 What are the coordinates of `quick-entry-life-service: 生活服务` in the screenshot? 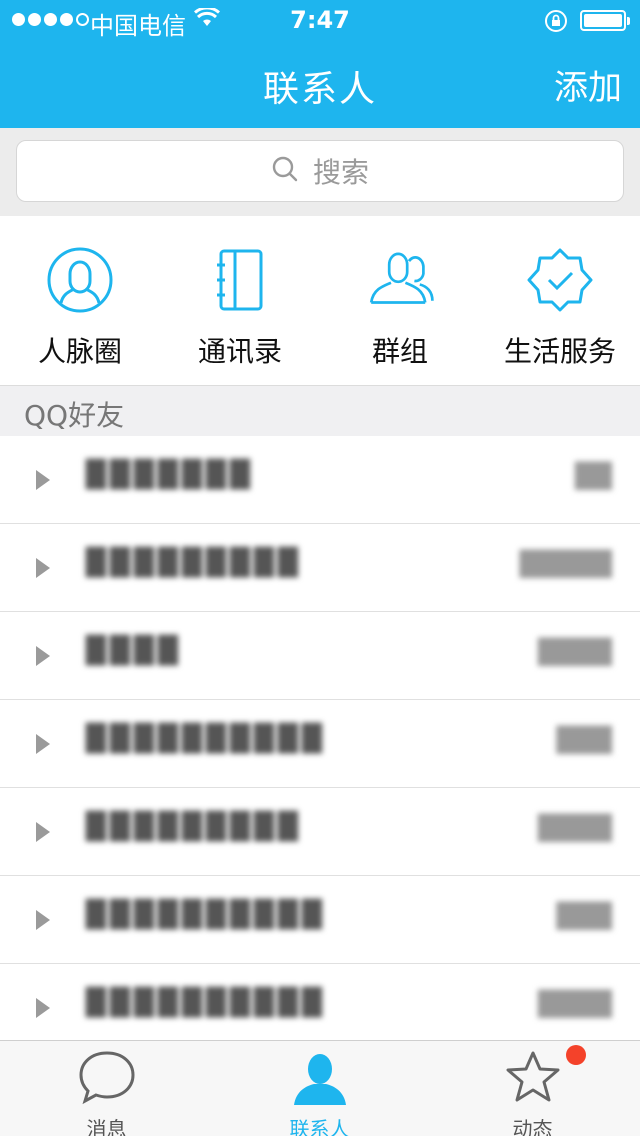 It's located at (560, 300).